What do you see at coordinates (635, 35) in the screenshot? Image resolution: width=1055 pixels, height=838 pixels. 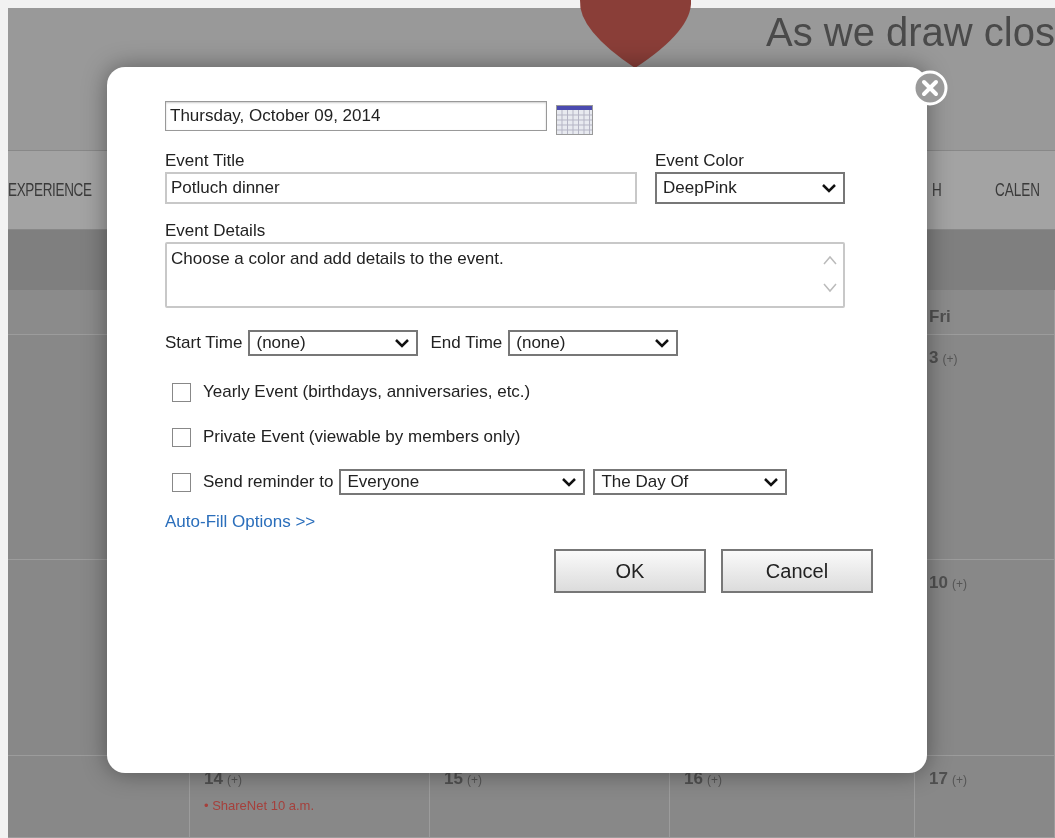 I see `heart-icon` at bounding box center [635, 35].